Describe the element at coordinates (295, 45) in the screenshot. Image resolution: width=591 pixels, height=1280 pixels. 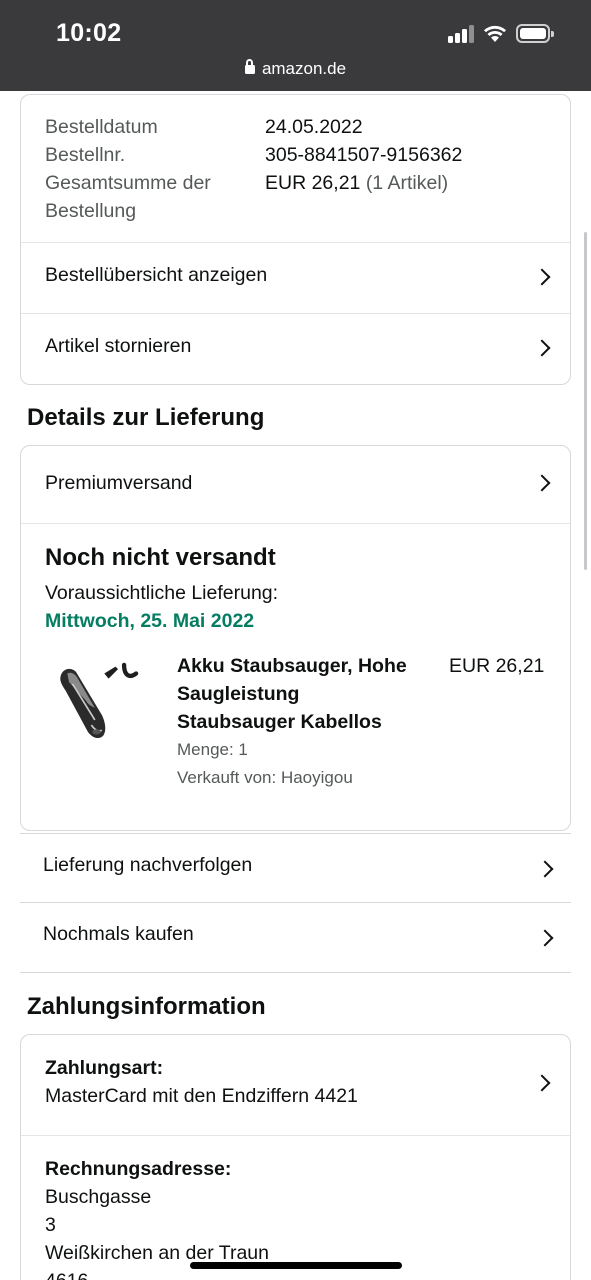
I see `status-bar: 10:02 amazon.de` at that location.